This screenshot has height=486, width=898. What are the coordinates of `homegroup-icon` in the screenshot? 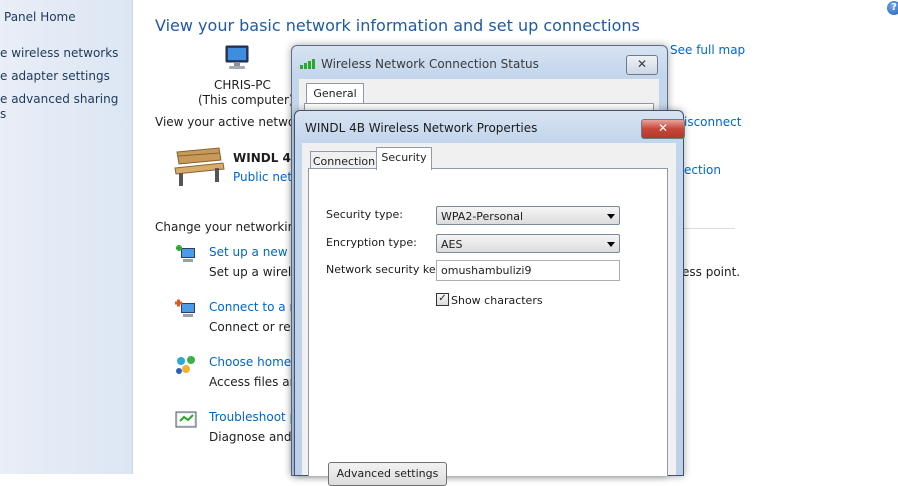 It's located at (186, 365).